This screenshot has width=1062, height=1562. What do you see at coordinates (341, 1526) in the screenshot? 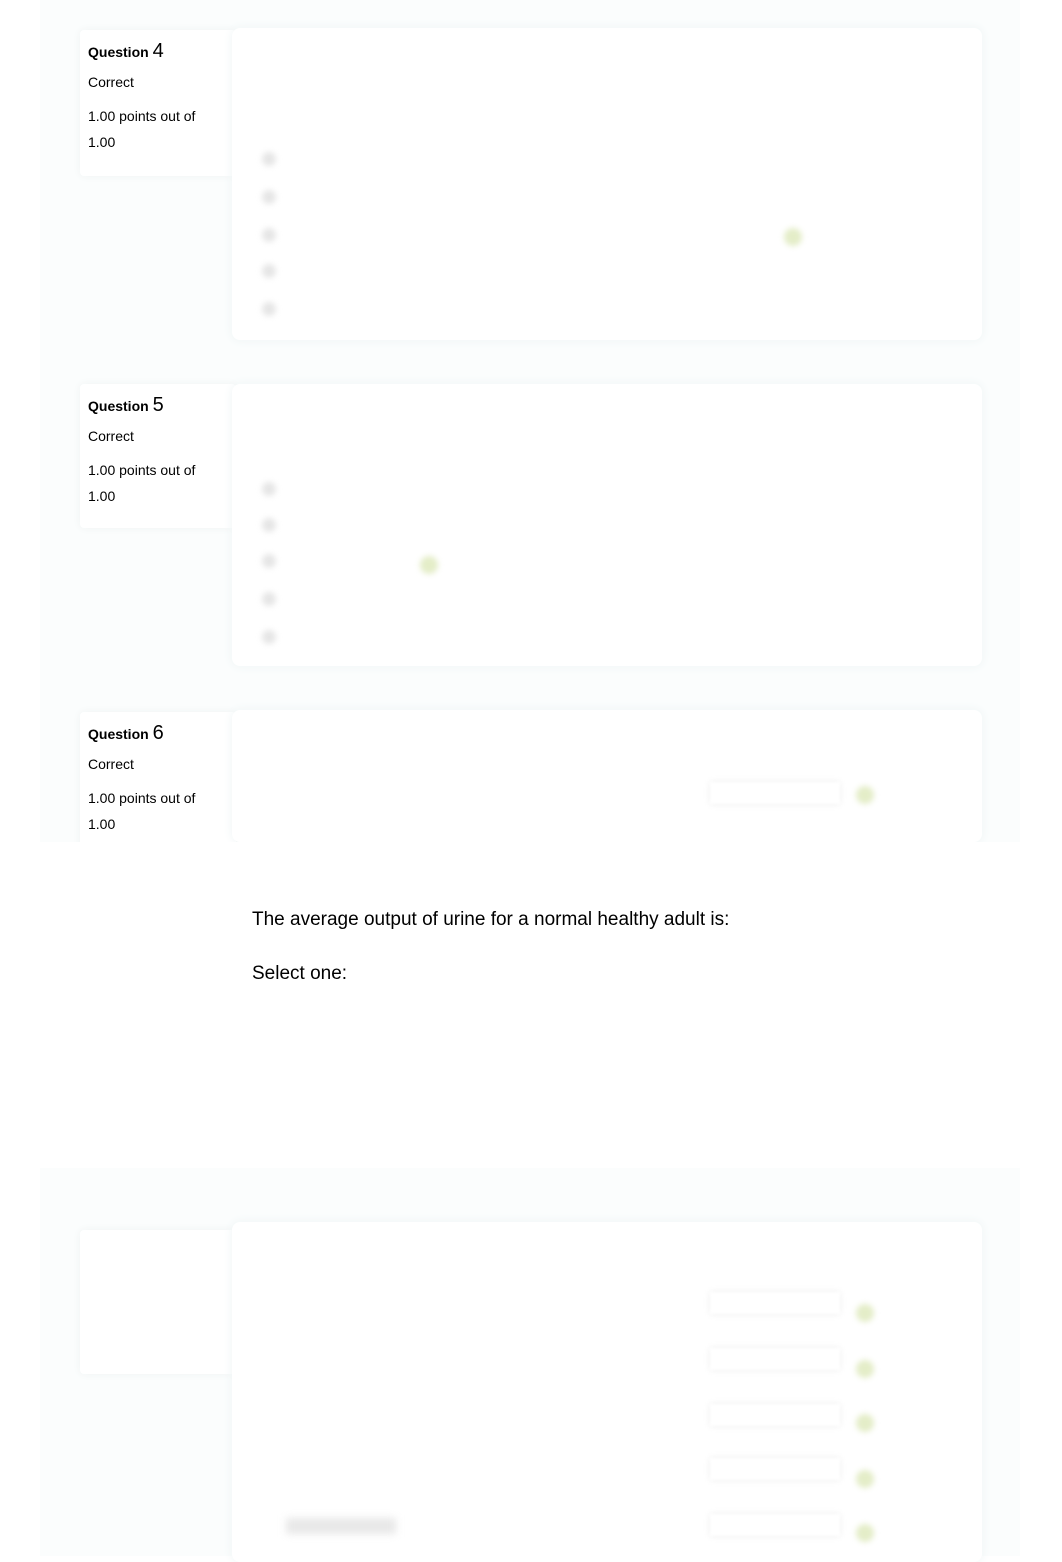
I see `blurred-text` at bounding box center [341, 1526].